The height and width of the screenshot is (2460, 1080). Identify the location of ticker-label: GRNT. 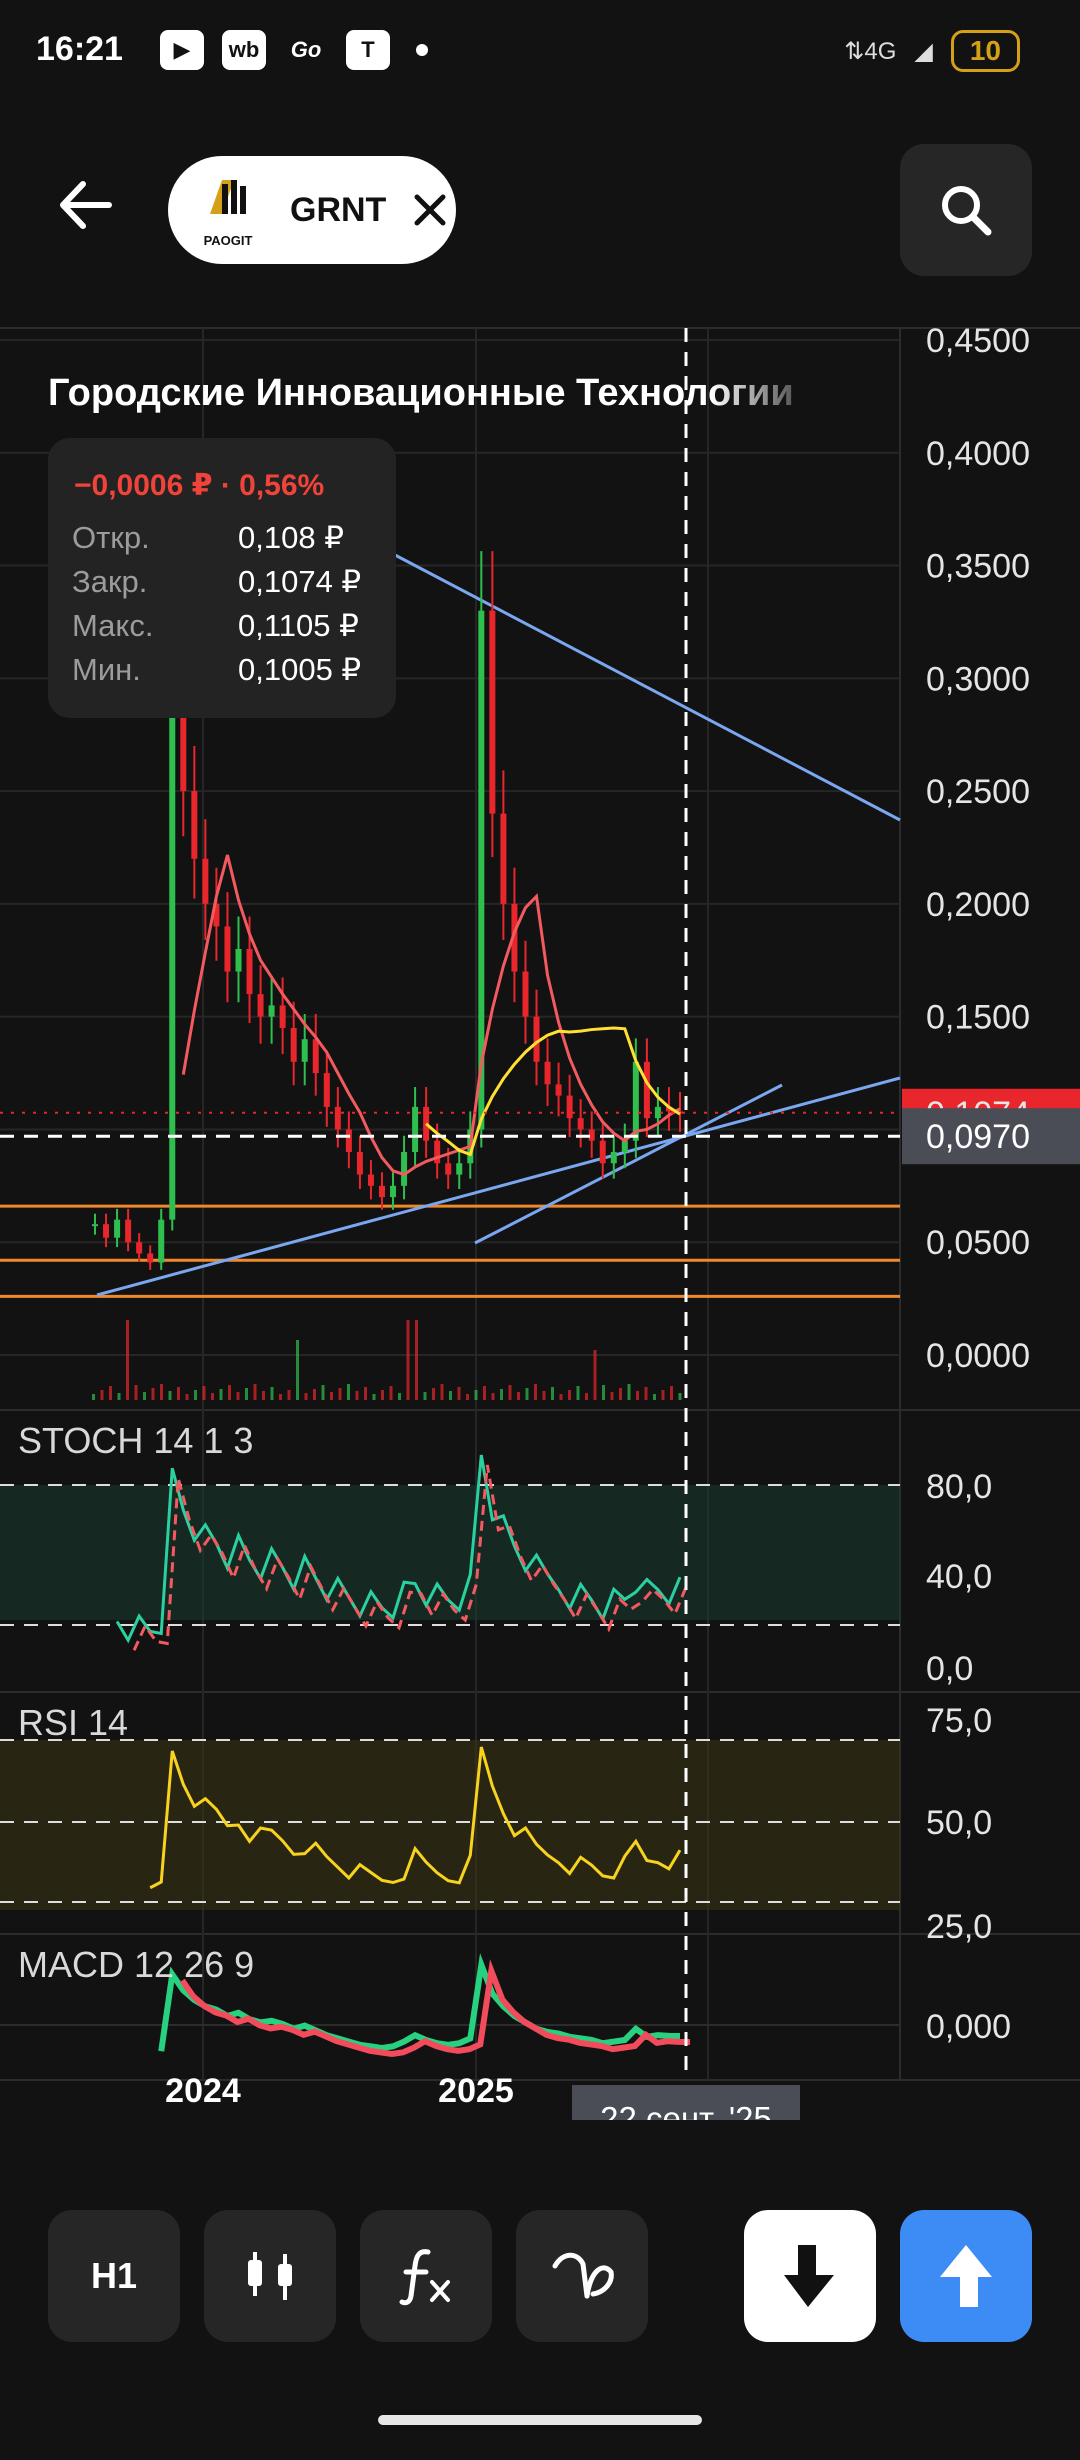
(338, 209).